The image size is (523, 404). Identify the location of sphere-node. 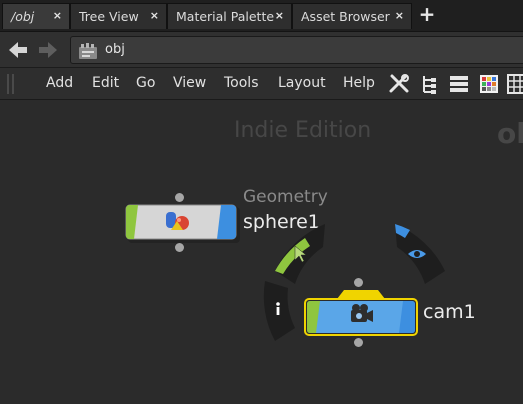
(183, 224).